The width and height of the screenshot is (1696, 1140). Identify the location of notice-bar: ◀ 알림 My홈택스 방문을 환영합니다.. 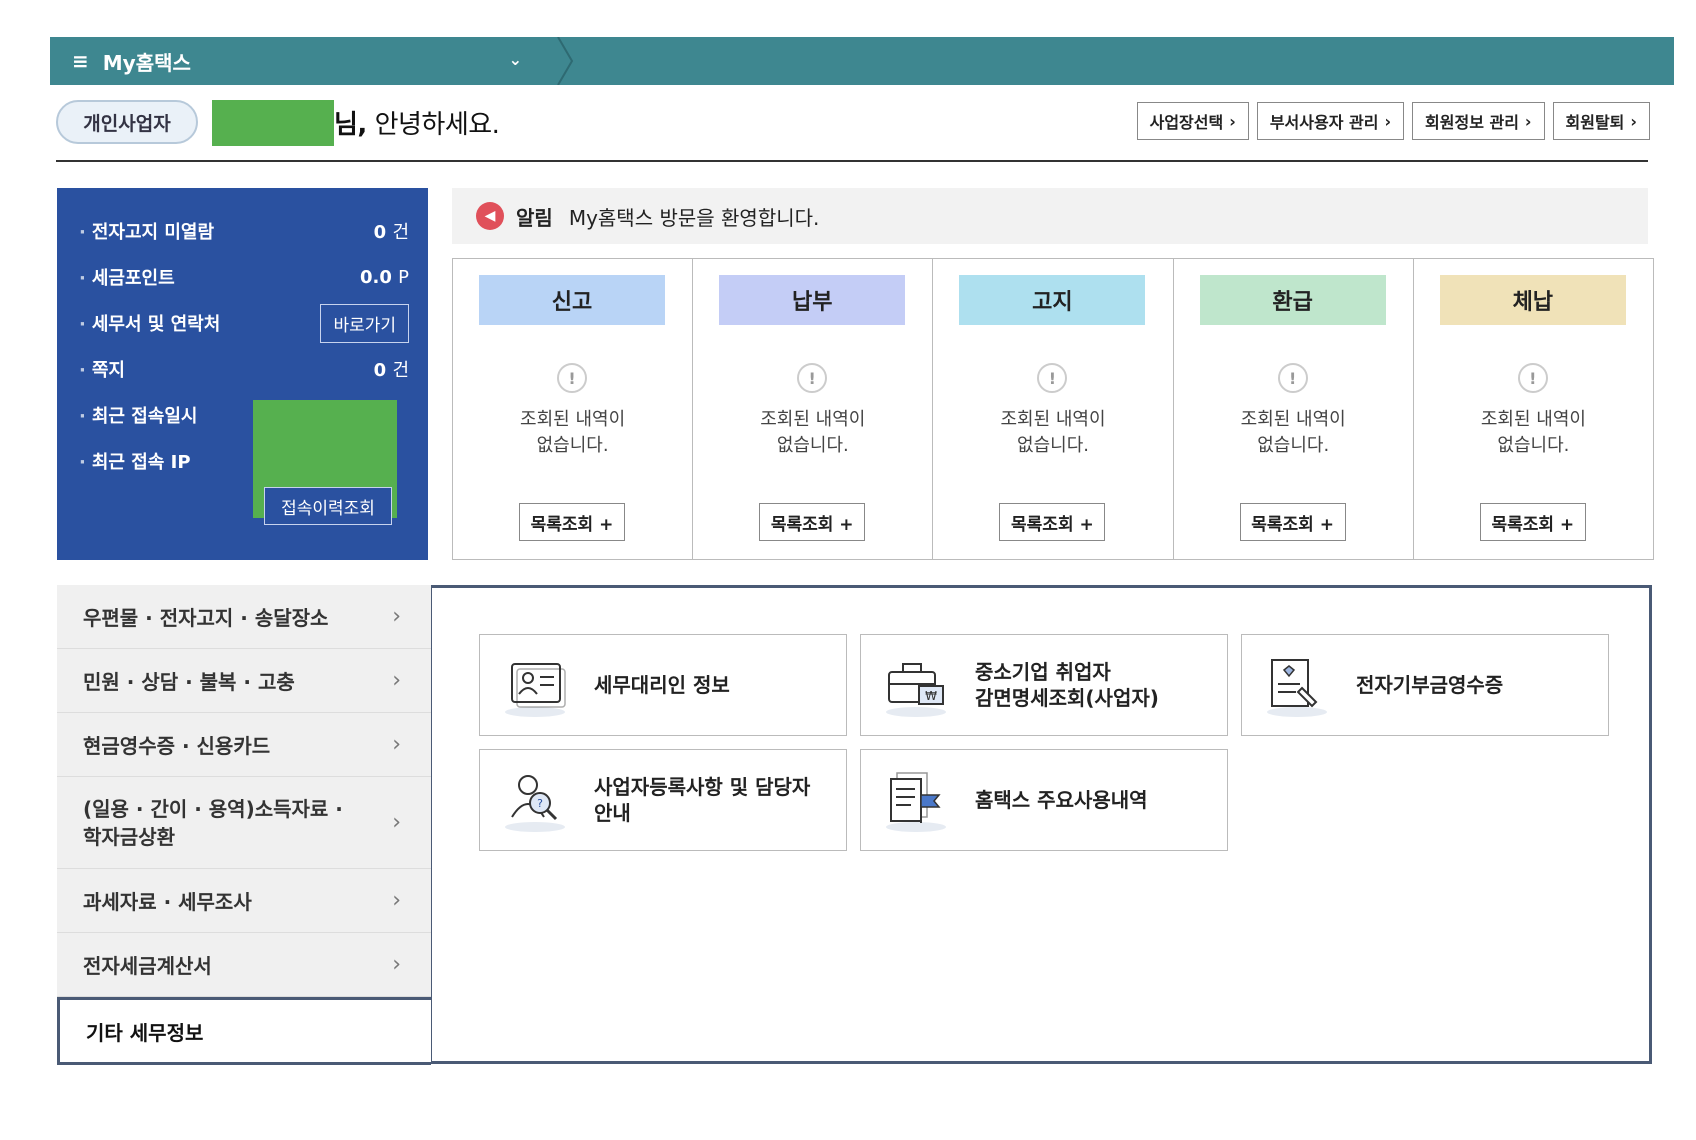
(1050, 216).